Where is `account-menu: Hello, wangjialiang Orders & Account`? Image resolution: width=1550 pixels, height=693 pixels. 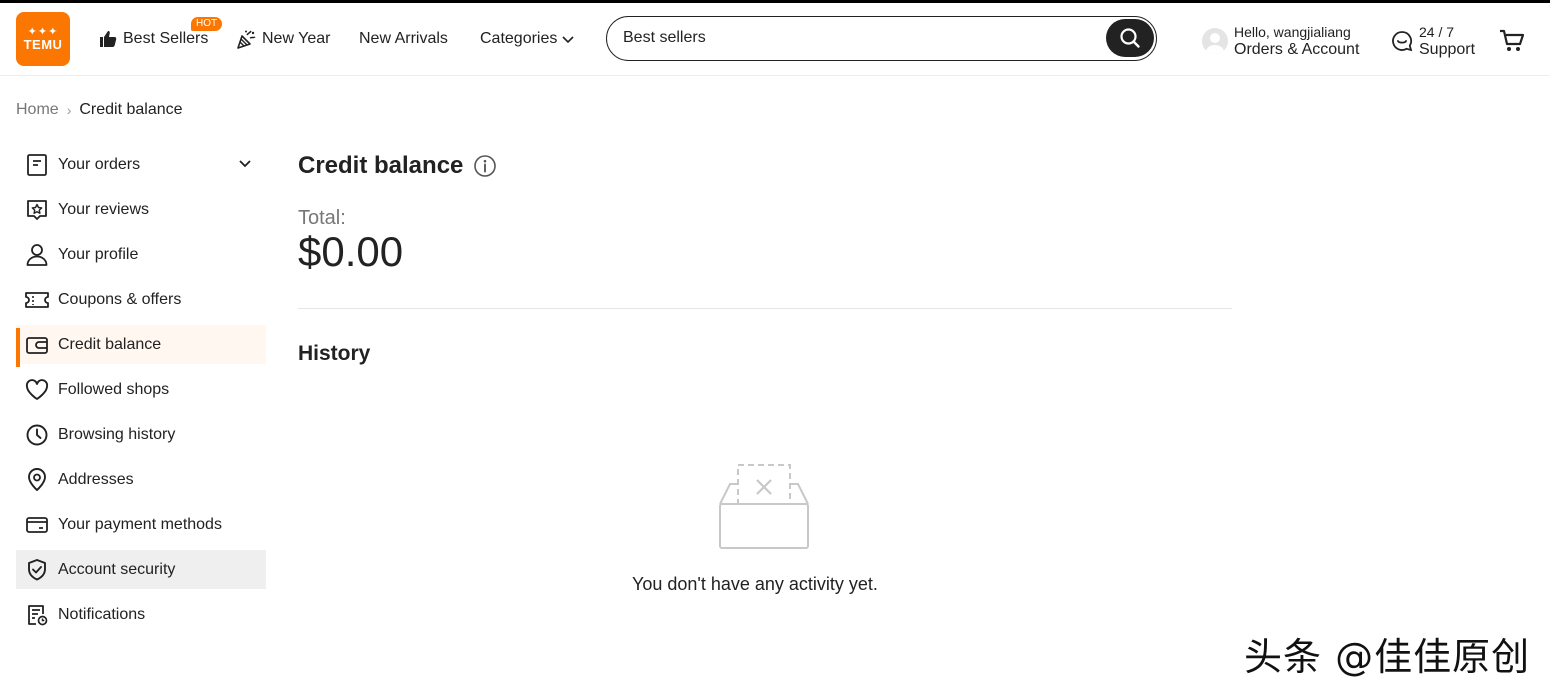
account-menu: Hello, wangjialiang Orders & Account is located at coordinates (1280, 41).